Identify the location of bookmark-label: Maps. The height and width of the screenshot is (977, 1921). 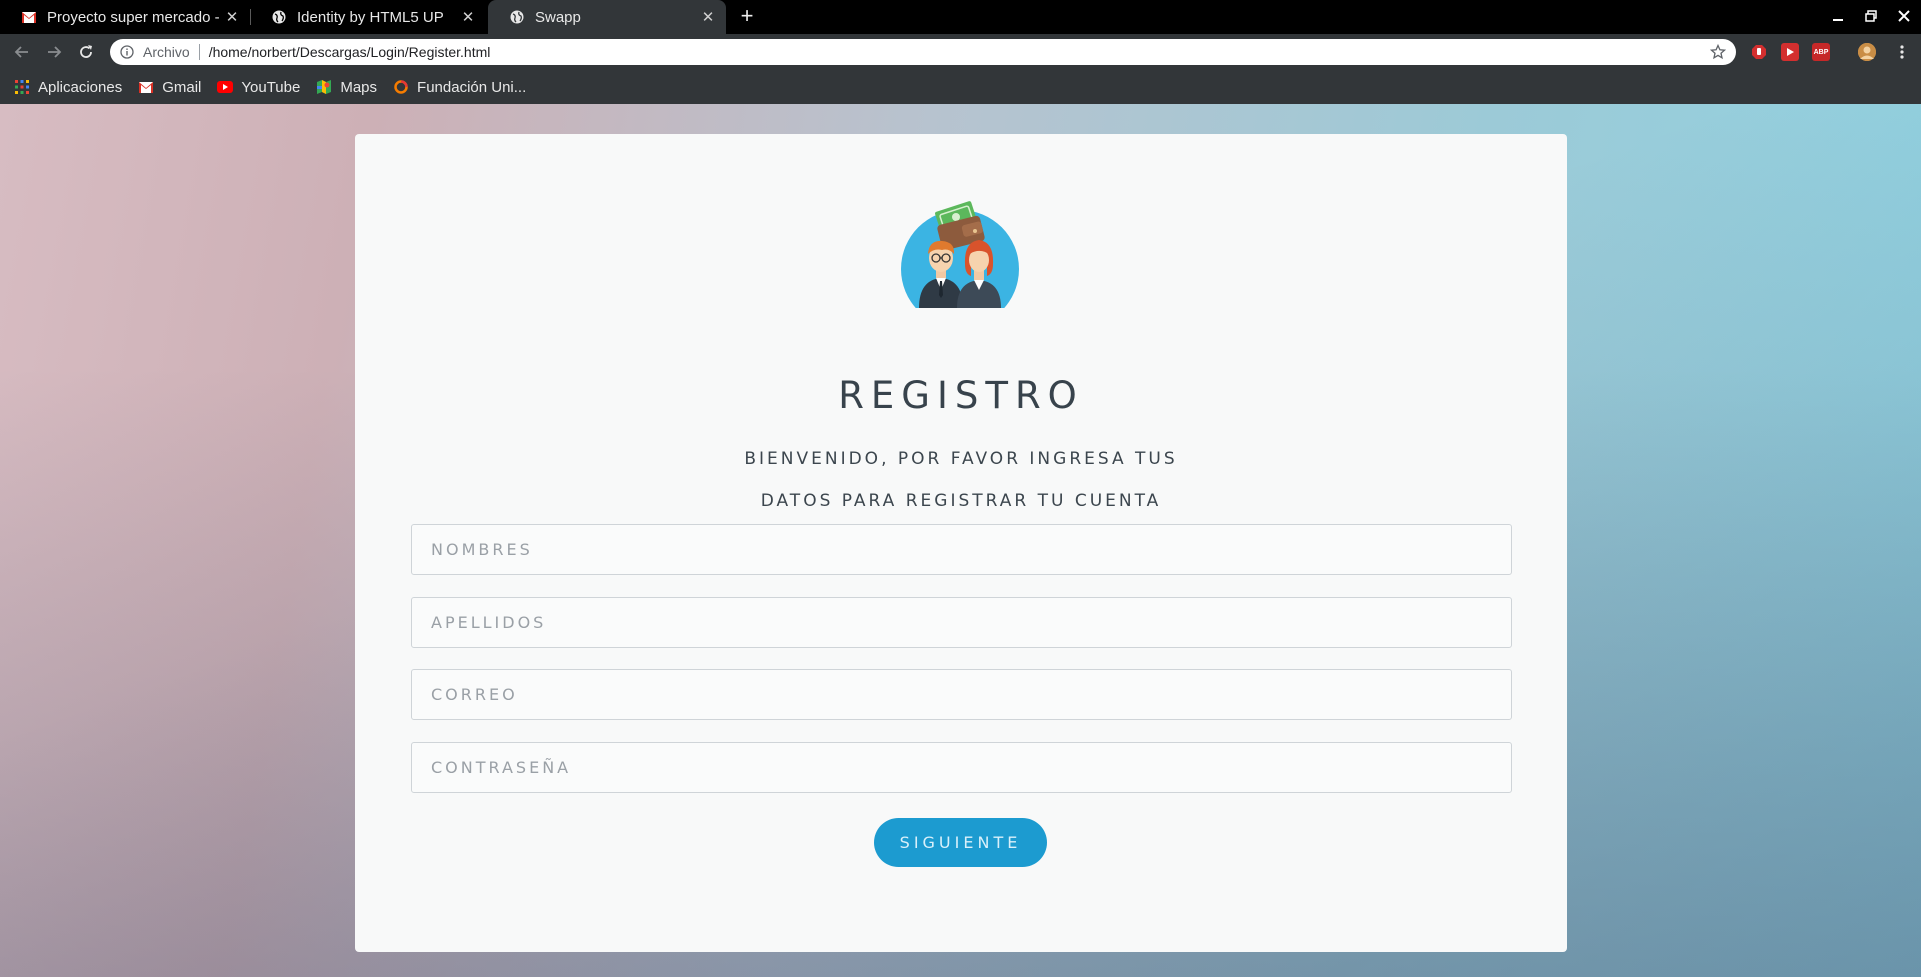
(359, 87).